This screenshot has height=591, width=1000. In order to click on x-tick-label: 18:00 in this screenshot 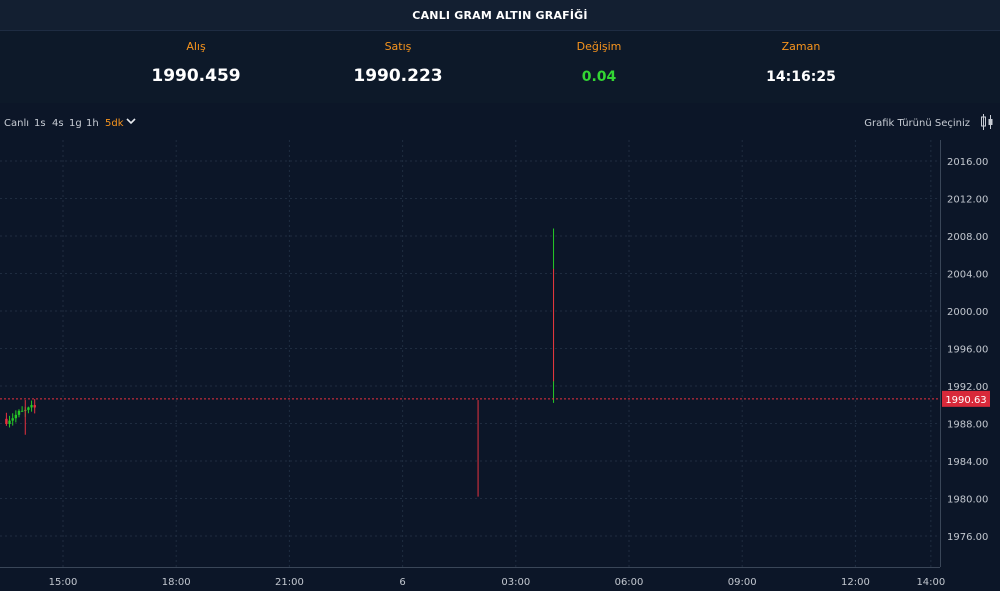, I will do `click(176, 582)`.